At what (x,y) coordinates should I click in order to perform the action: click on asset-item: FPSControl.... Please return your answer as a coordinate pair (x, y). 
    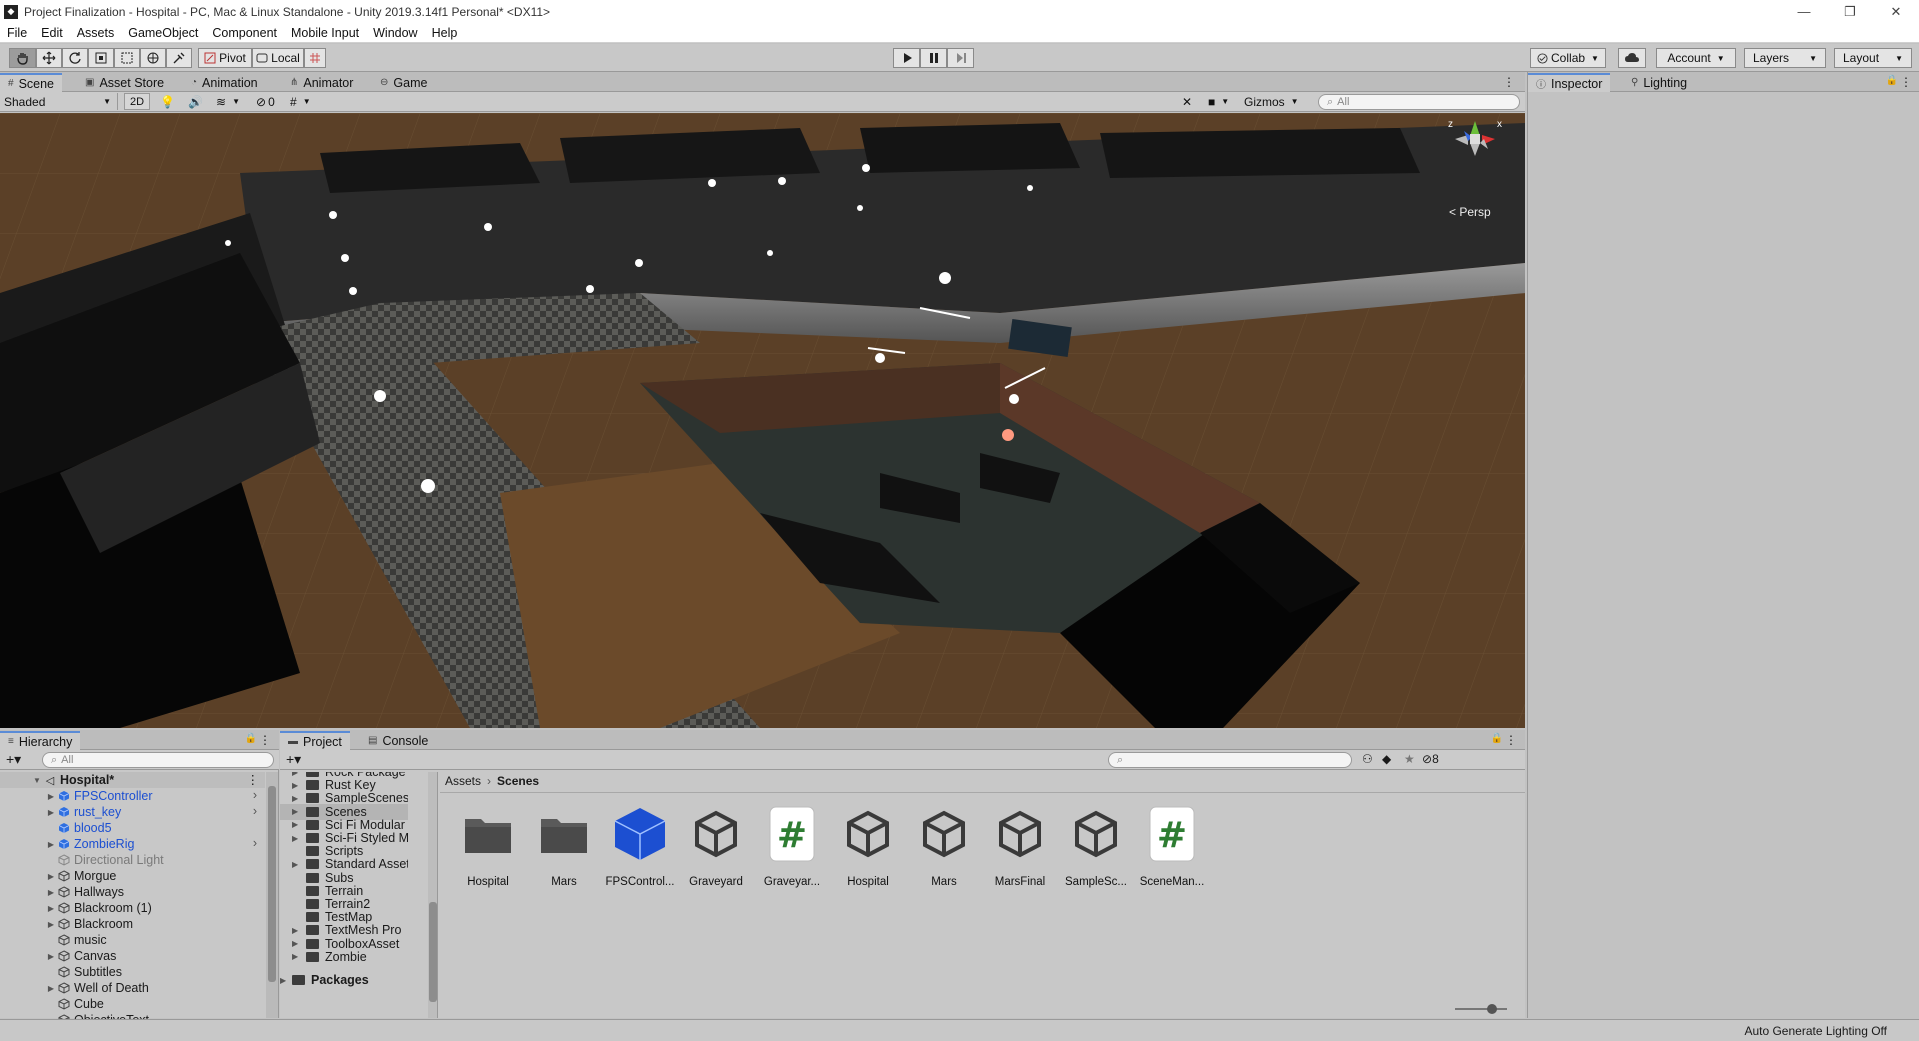
    Looking at the image, I should click on (640, 847).